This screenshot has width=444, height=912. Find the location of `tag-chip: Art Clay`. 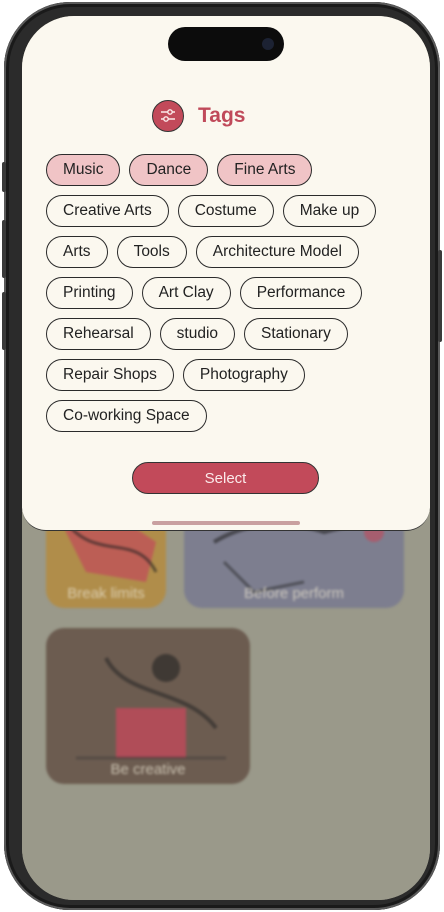

tag-chip: Art Clay is located at coordinates (186, 293).